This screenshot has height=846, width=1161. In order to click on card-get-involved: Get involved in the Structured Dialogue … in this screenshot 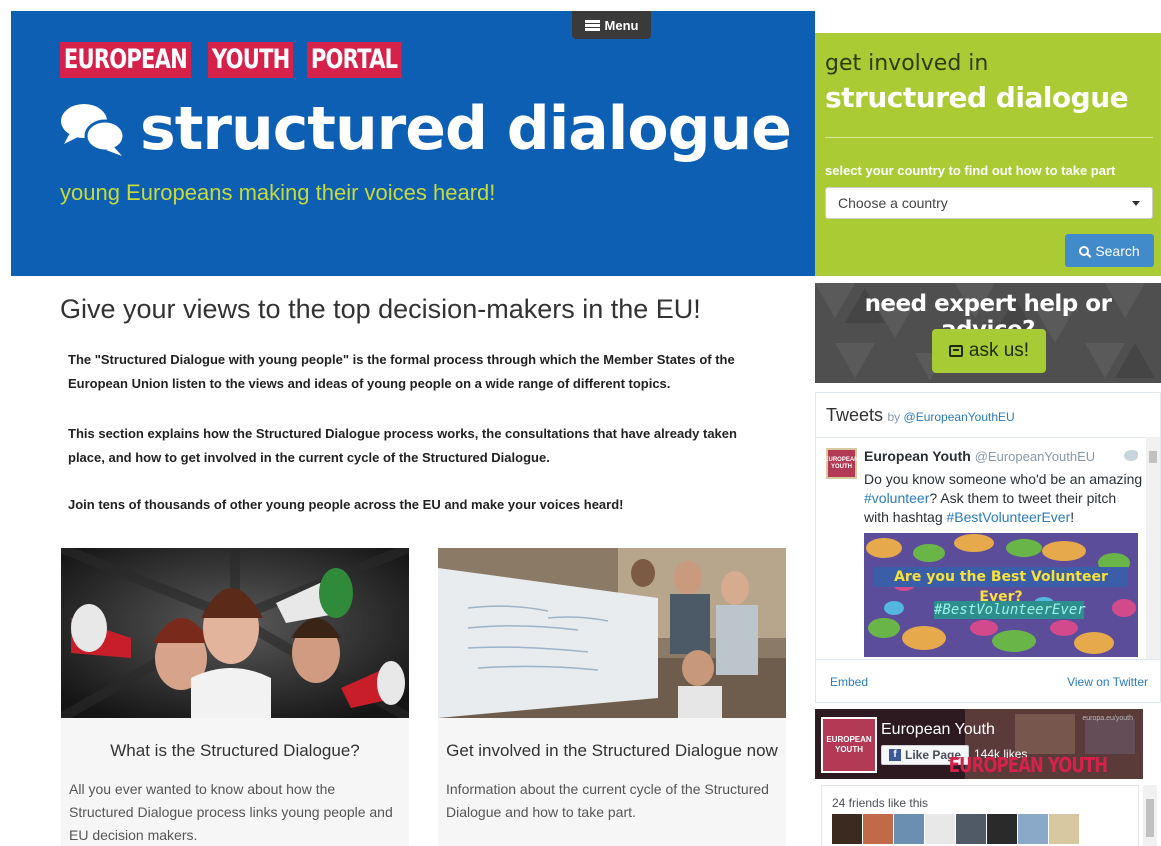, I will do `click(612, 697)`.